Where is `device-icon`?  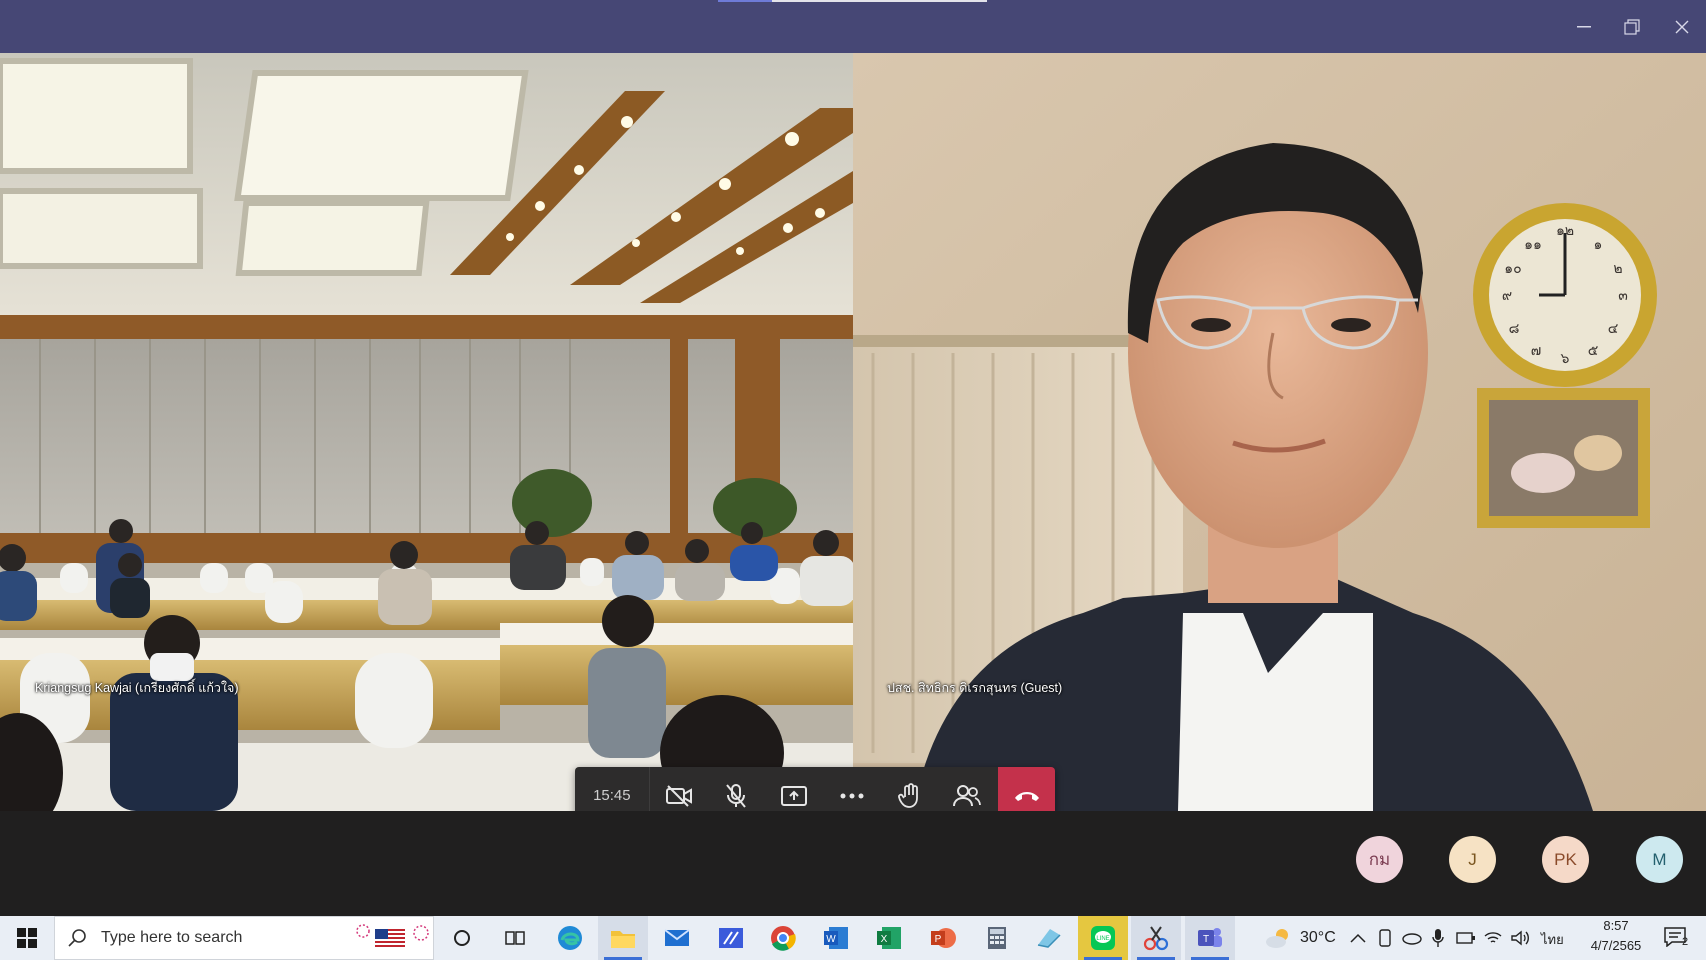 device-icon is located at coordinates (1385, 938).